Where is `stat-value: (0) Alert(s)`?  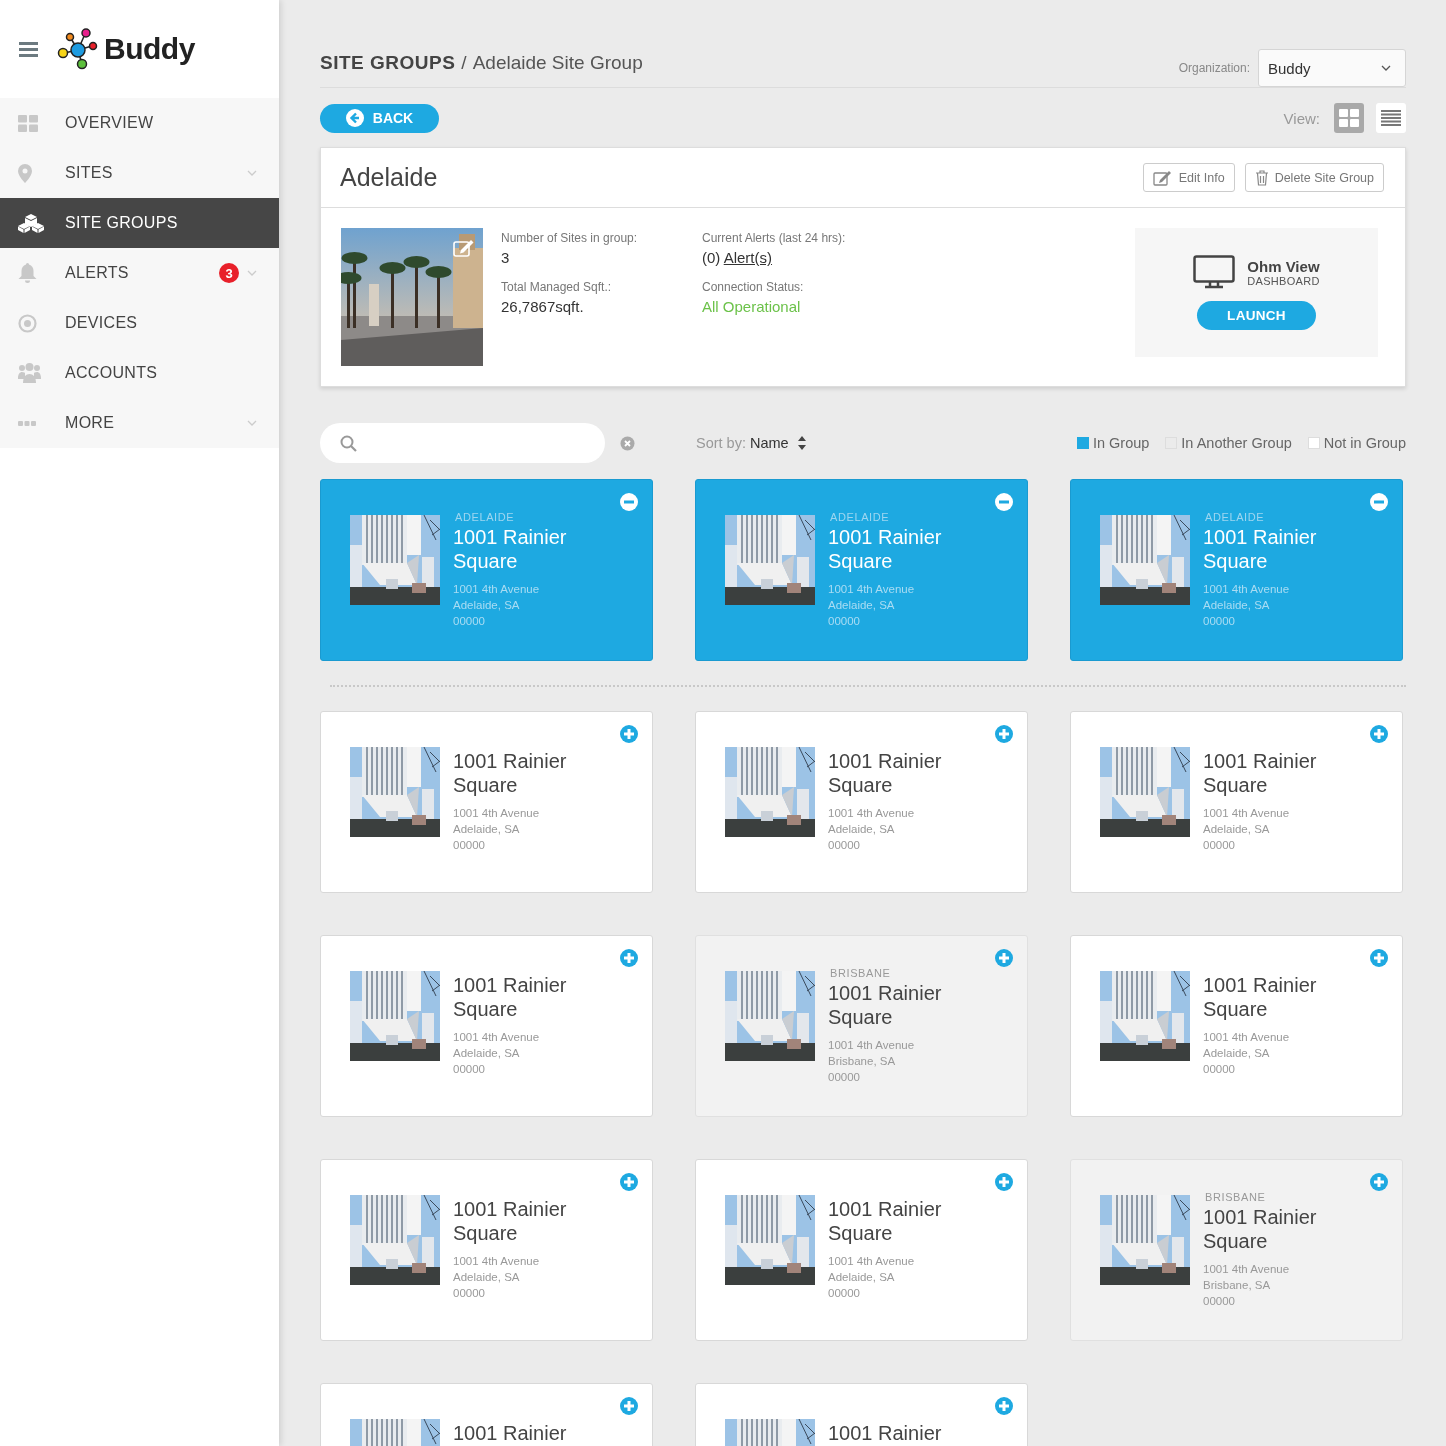
stat-value: (0) Alert(s) is located at coordinates (738, 257).